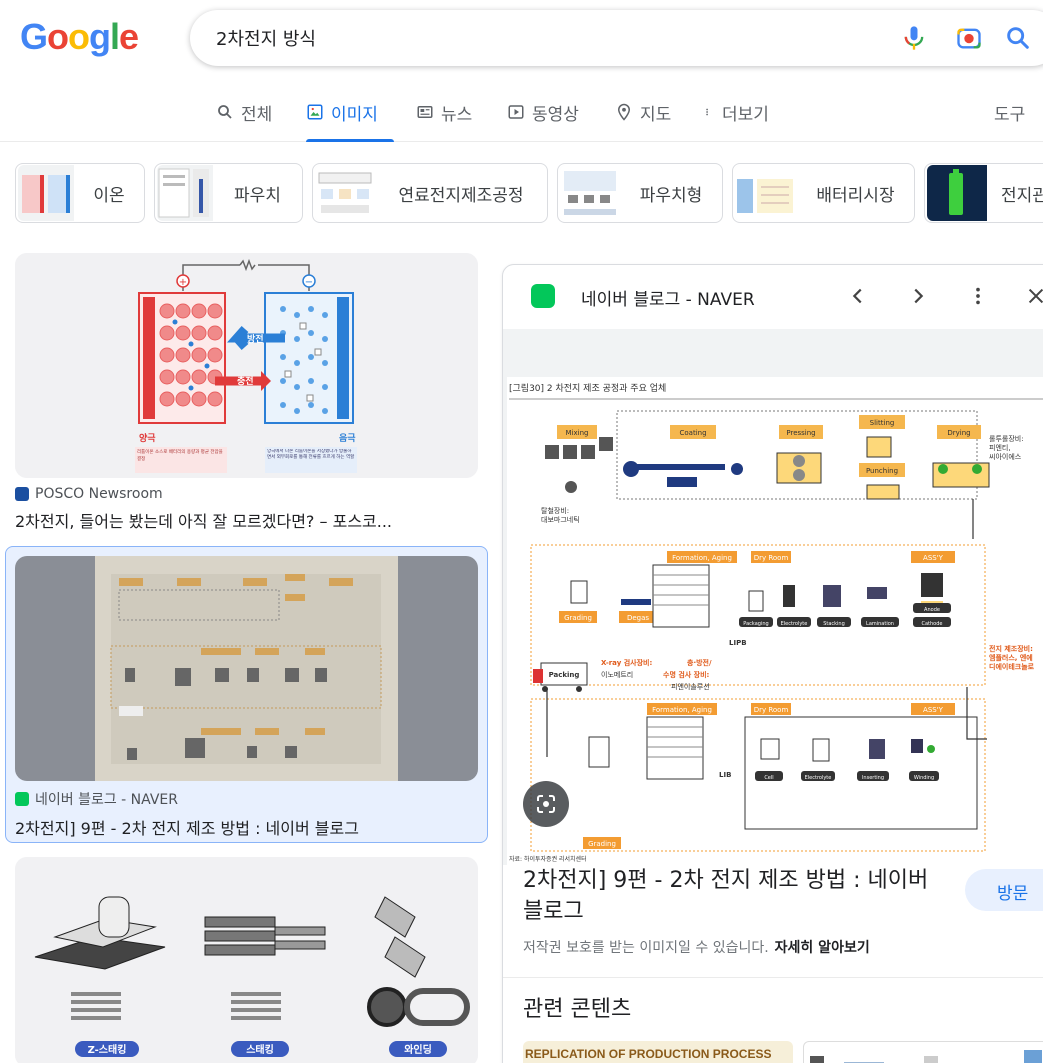 This screenshot has height=1063, width=1043. I want to click on chip-battery-market: 배터리시장, so click(823, 193).